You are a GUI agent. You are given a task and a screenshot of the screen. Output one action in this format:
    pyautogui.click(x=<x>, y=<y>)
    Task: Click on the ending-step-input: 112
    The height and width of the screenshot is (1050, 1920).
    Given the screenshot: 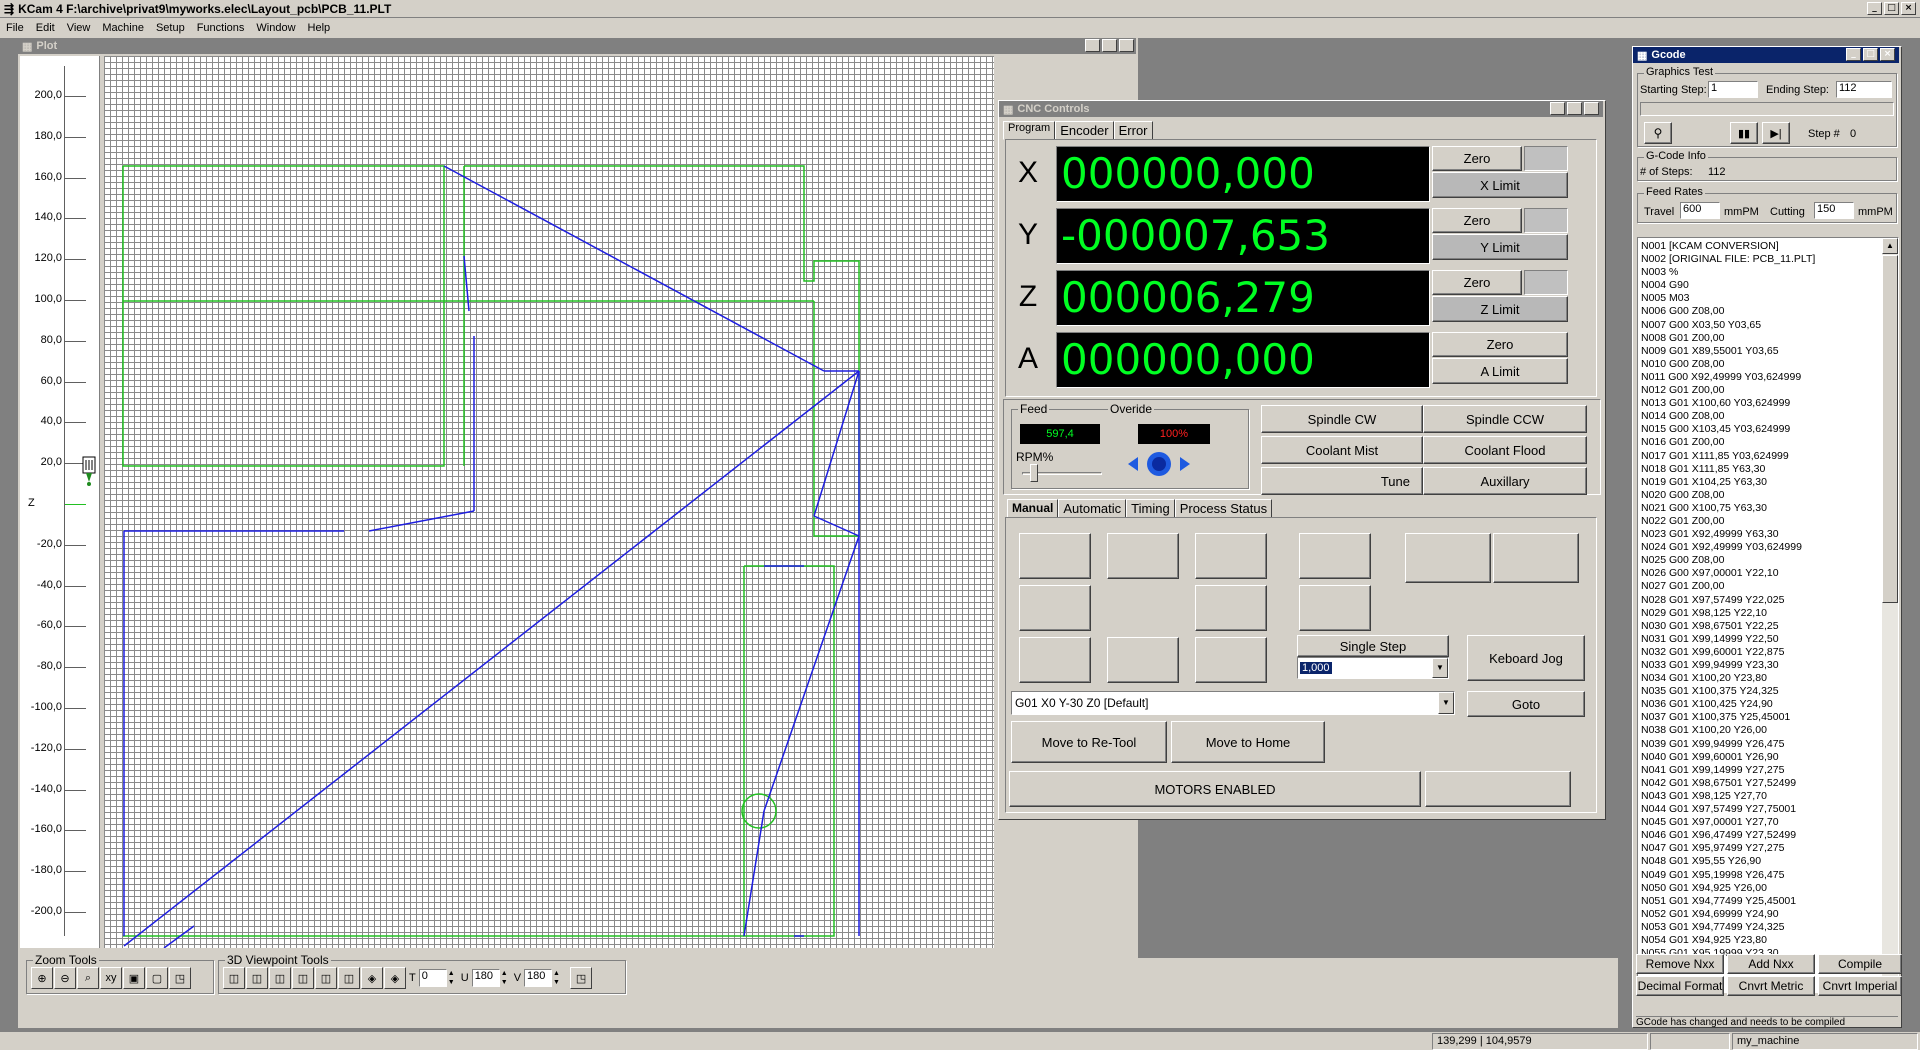 What is the action you would take?
    pyautogui.click(x=1864, y=89)
    